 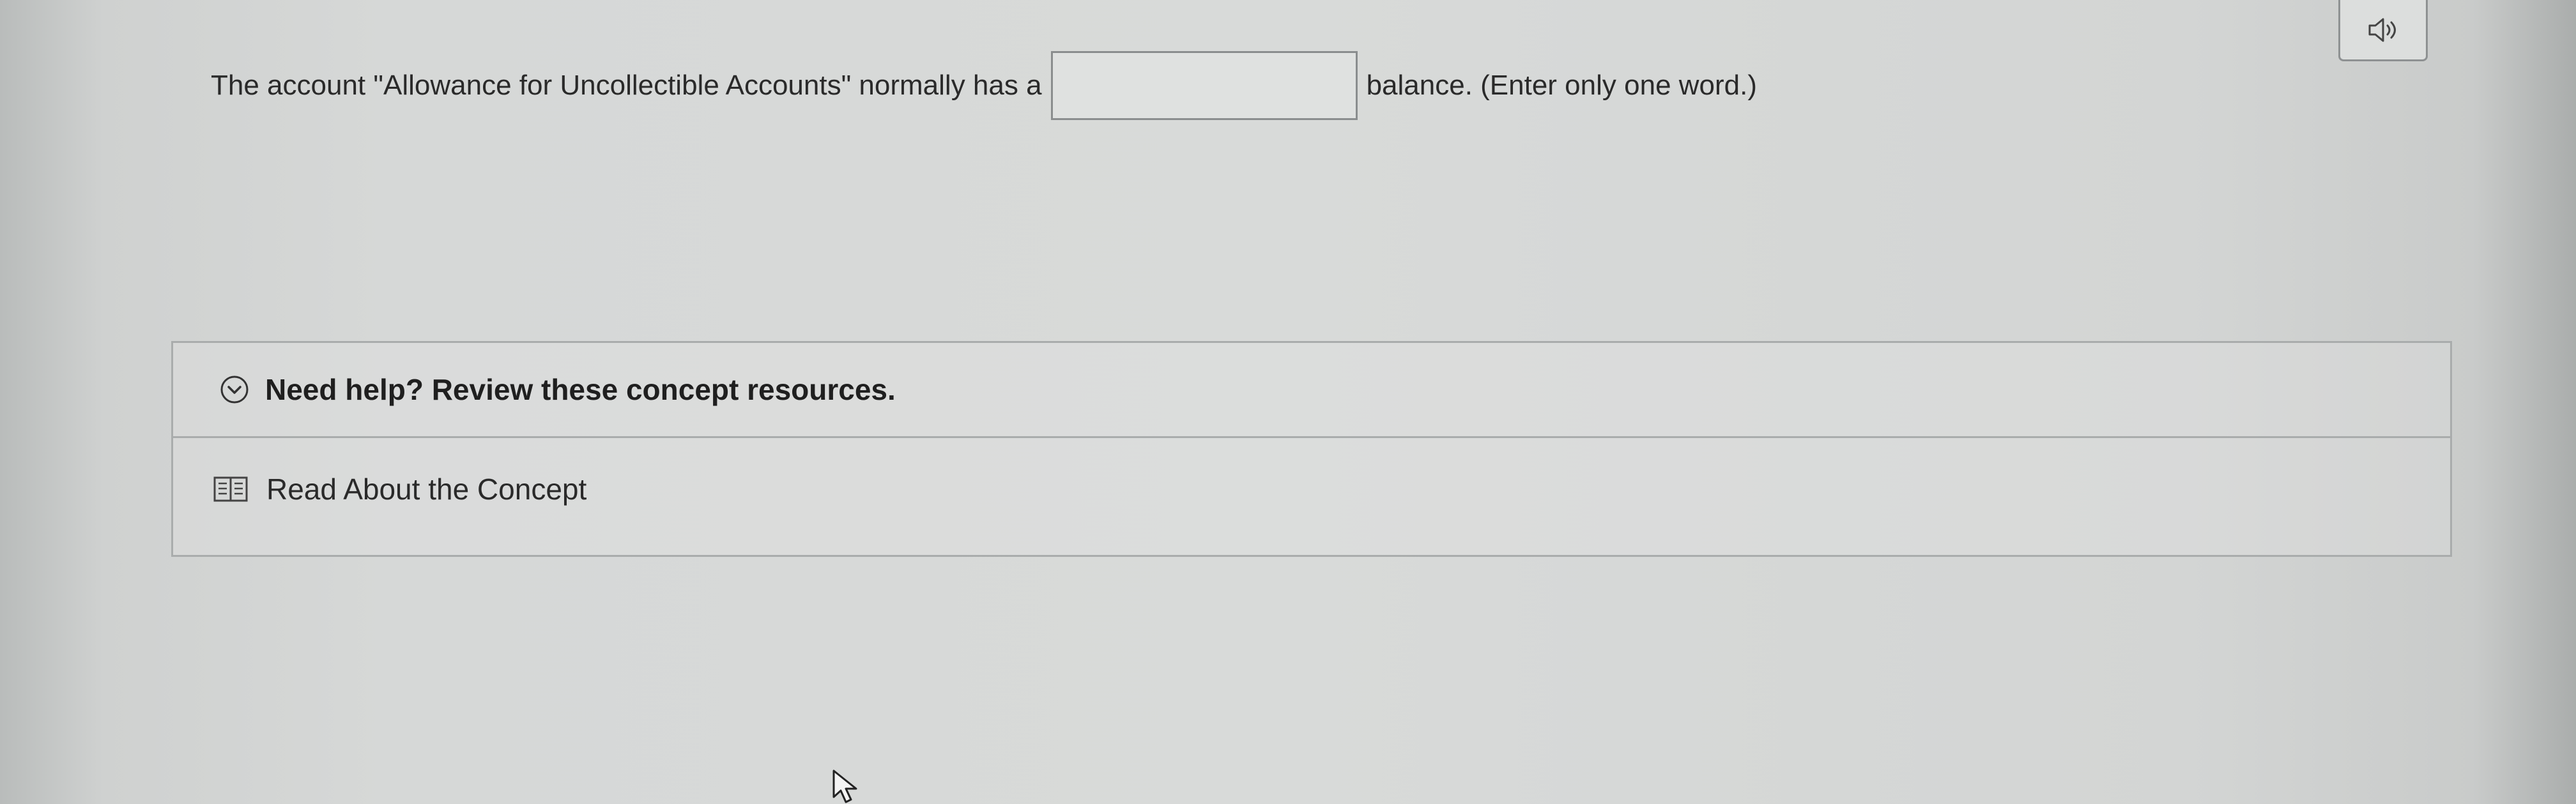 I want to click on read-about-concept-link: Read About the Concept, so click(x=426, y=489).